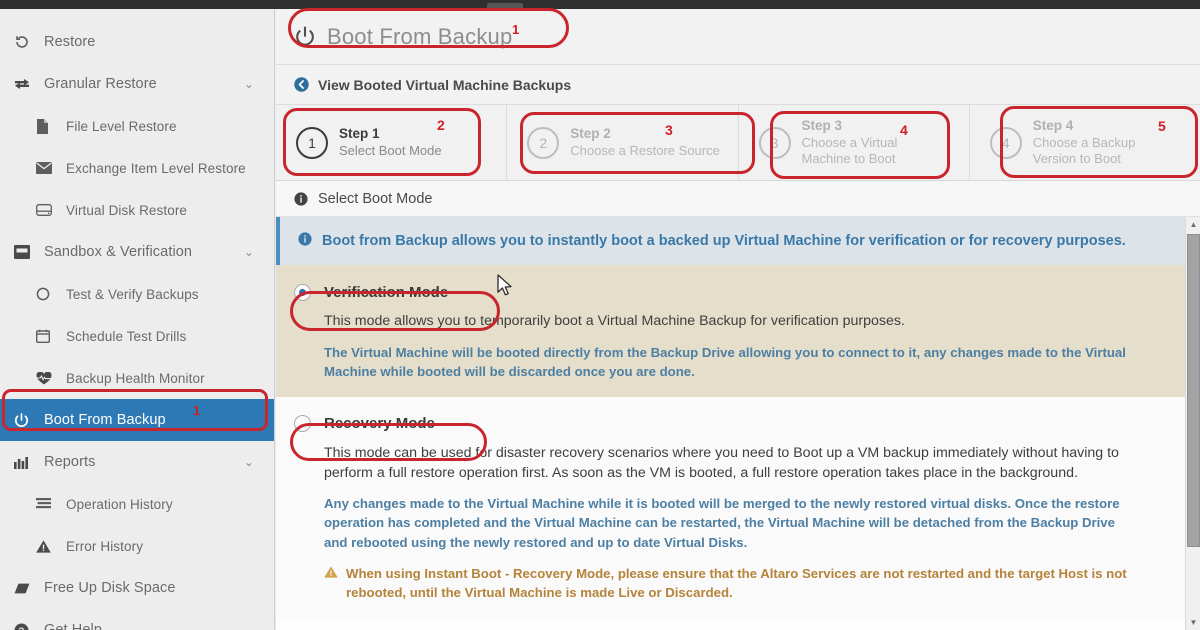 The image size is (1200, 630). I want to click on recovery-mode-label: Recovery Mode, so click(379, 424).